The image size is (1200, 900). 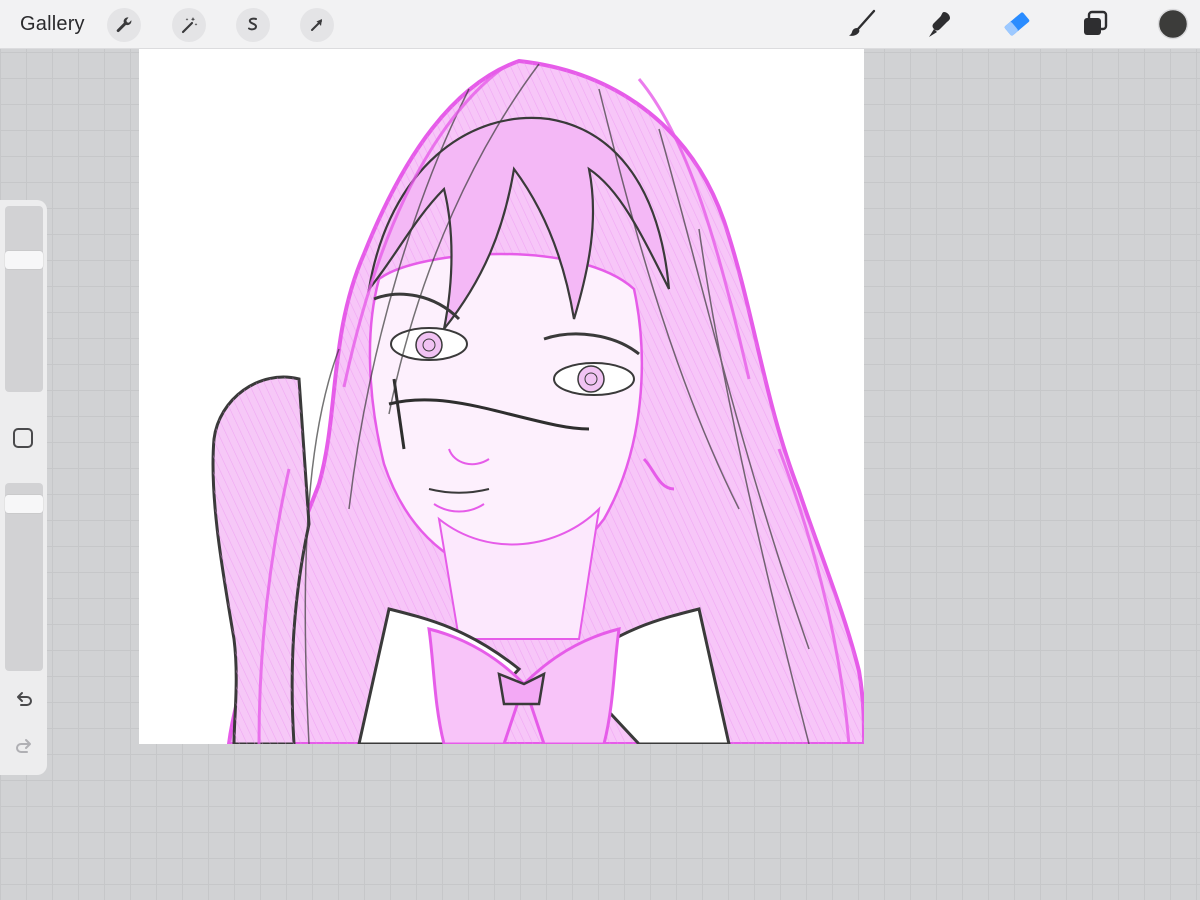 I want to click on gallery-button: Gallery, so click(x=52, y=24).